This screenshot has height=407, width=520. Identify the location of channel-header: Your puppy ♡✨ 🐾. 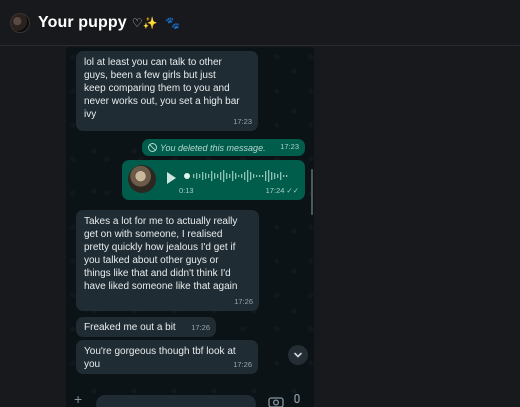
(260, 23).